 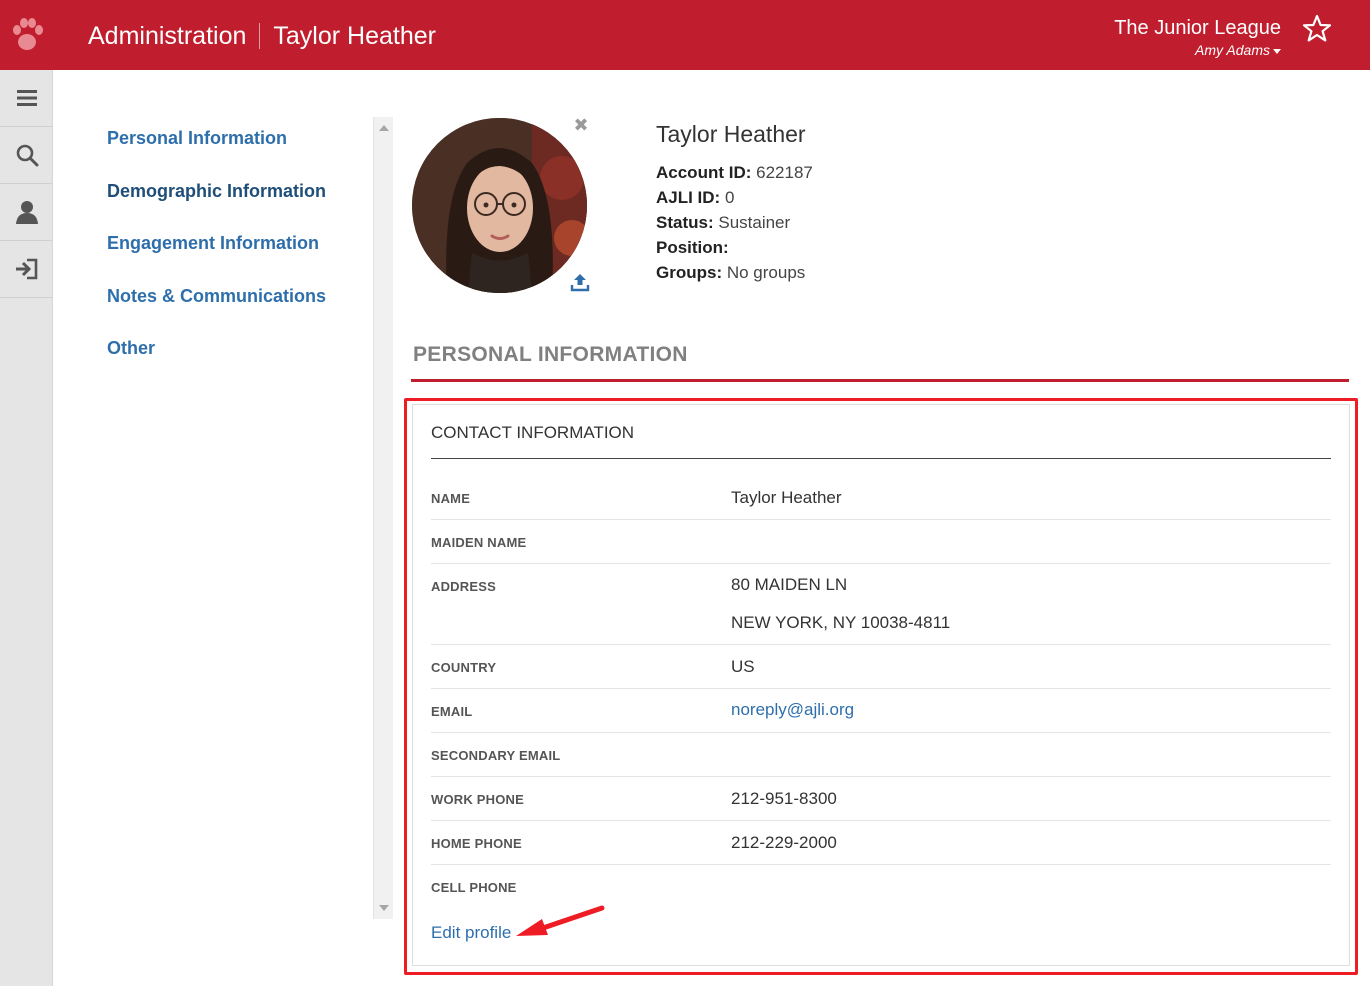 I want to click on record-title: Taylor Heather, so click(x=354, y=35).